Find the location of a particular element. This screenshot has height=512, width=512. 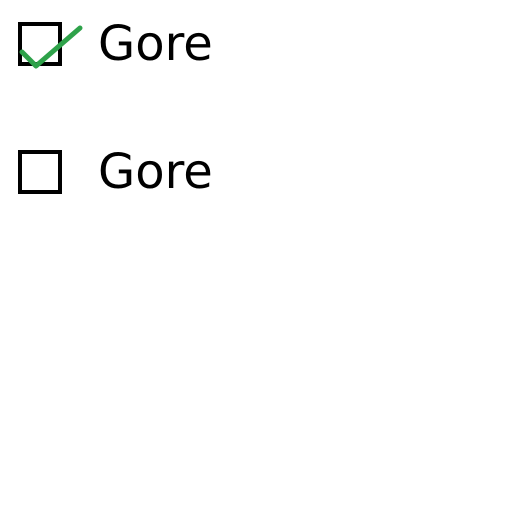

checkbox-option-1: Gore is located at coordinates (115, 44).